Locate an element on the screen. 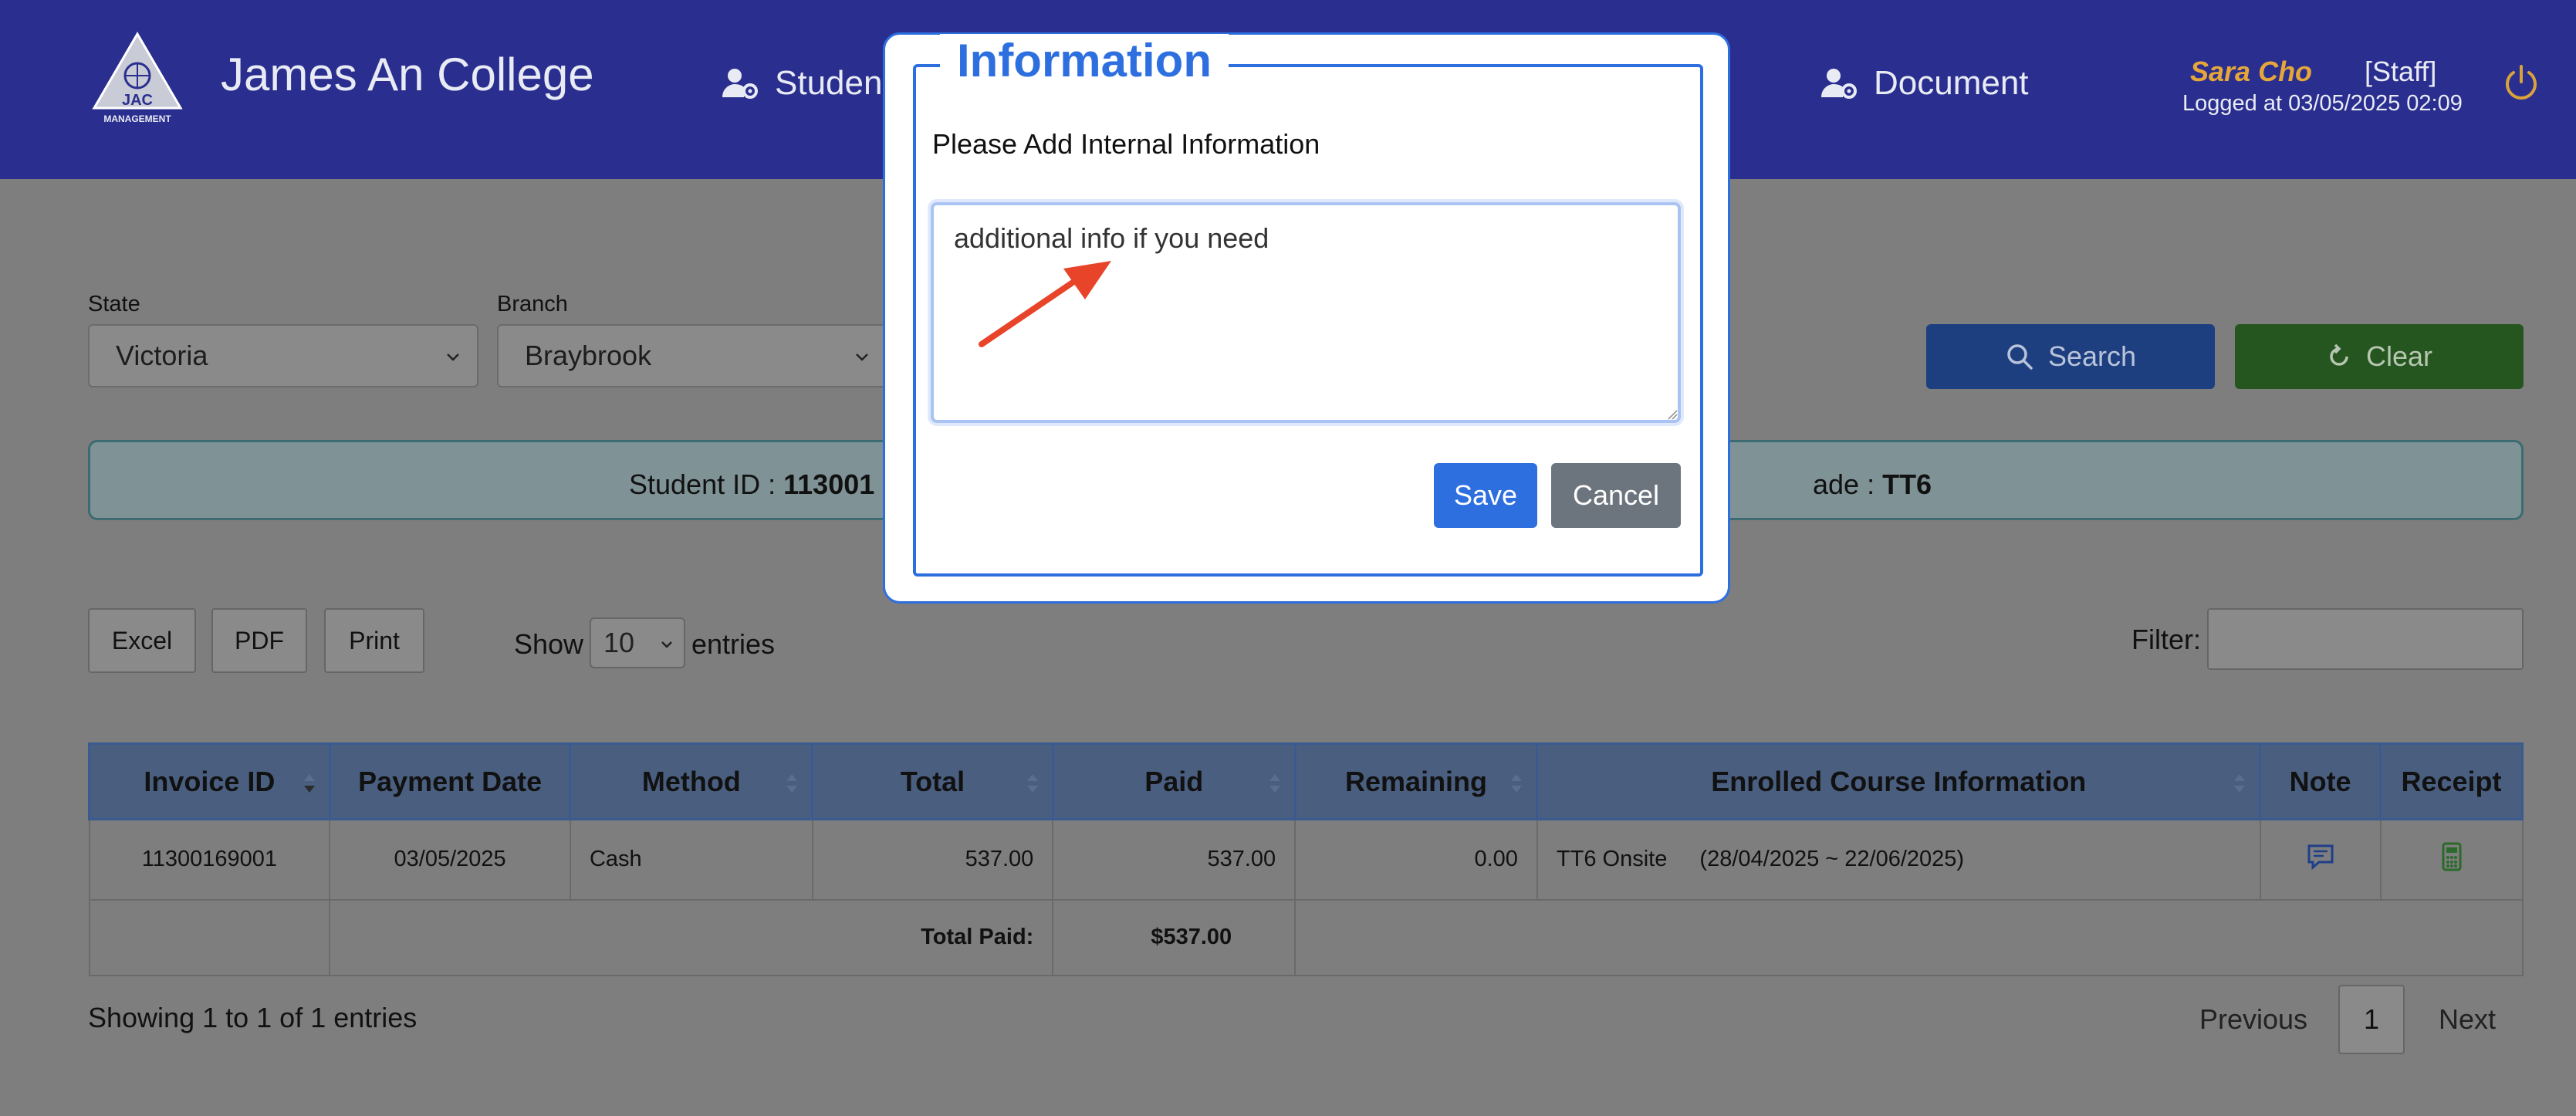 The height and width of the screenshot is (1116, 2576). student-id-text: Student ID : 113001 is located at coordinates (751, 484).